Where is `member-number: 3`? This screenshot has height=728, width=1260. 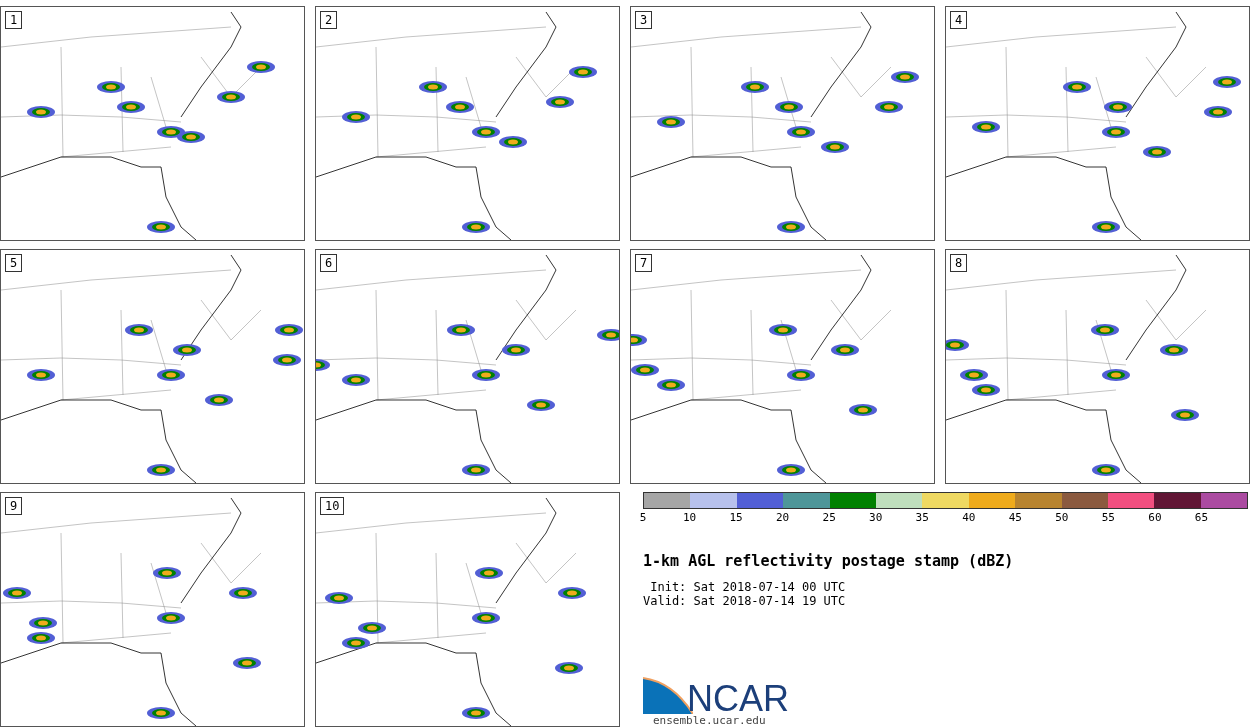 member-number: 3 is located at coordinates (644, 20).